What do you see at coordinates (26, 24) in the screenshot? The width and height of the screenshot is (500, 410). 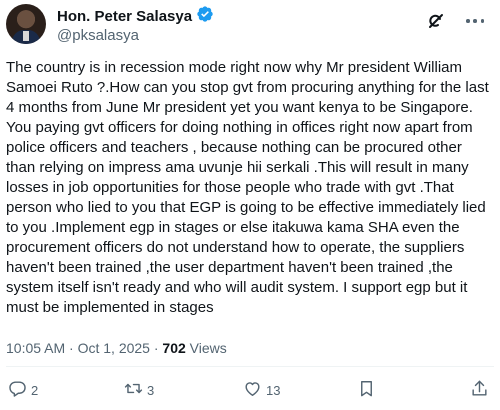 I see `avatar` at bounding box center [26, 24].